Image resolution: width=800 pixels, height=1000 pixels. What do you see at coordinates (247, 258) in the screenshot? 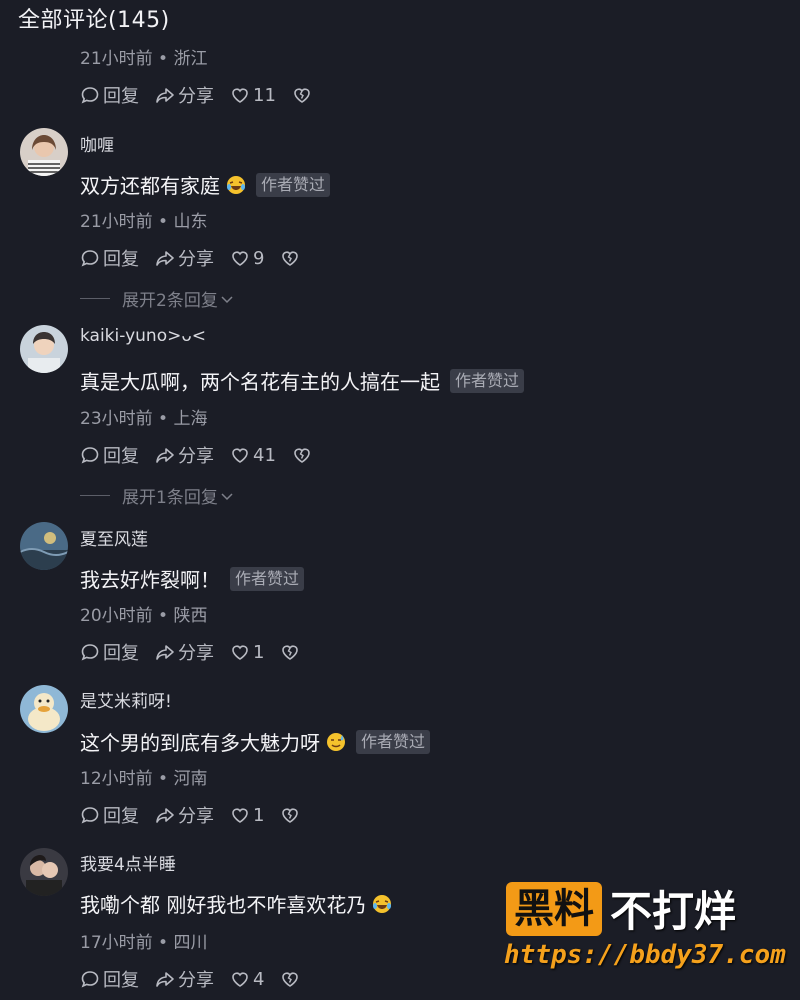
I see `like-button: 9` at bounding box center [247, 258].